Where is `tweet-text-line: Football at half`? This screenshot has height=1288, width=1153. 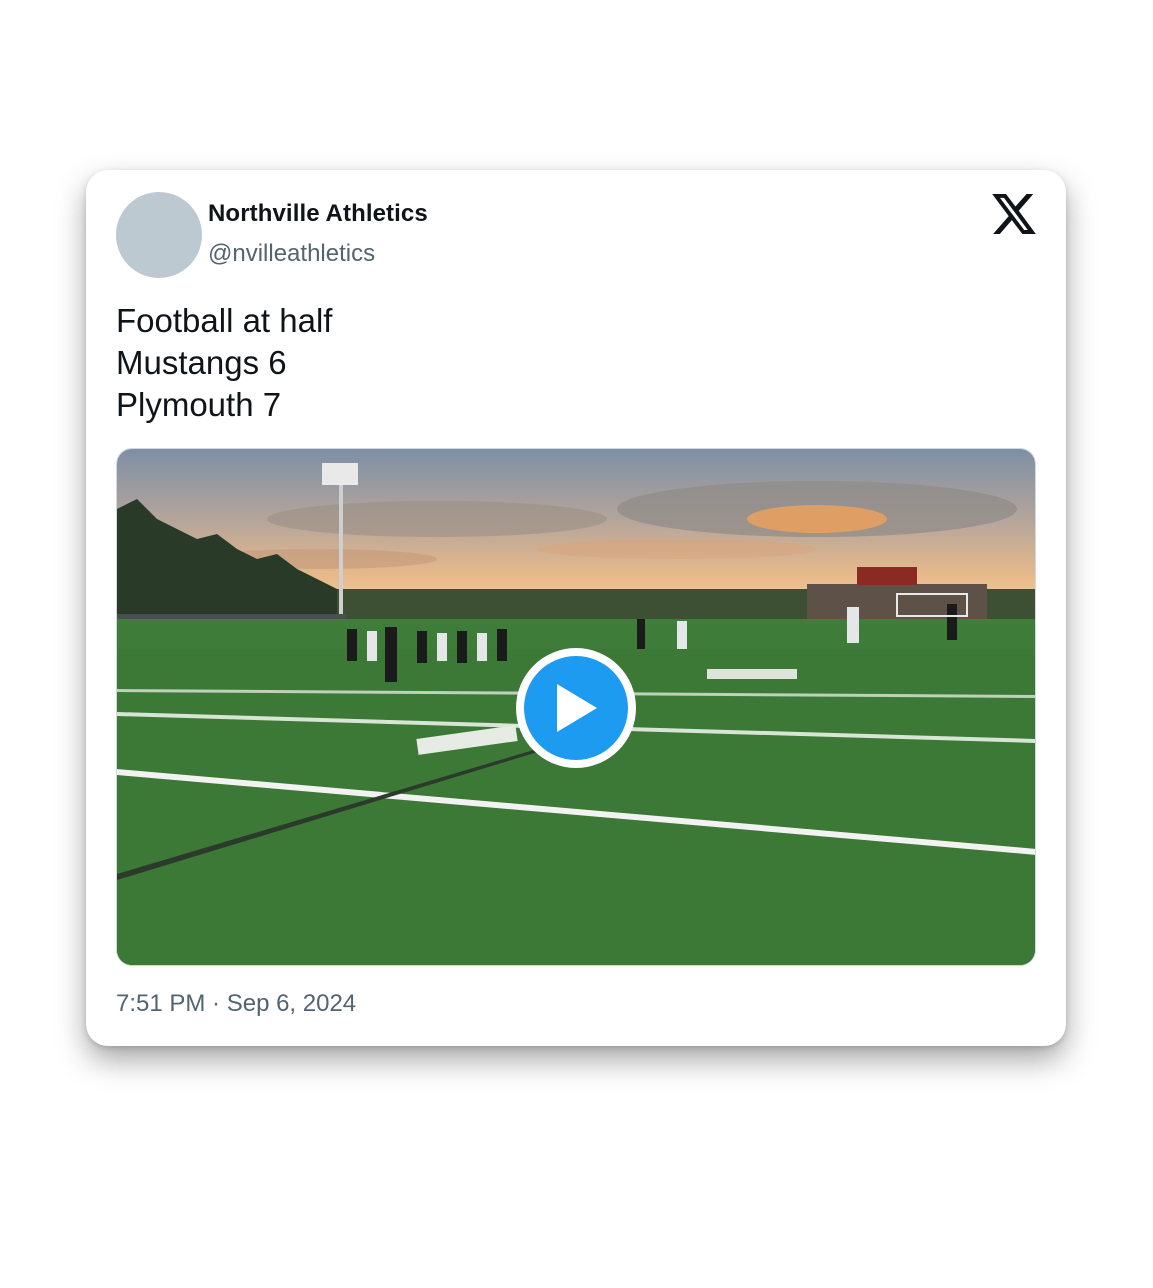 tweet-text-line: Football at half is located at coordinates (224, 320).